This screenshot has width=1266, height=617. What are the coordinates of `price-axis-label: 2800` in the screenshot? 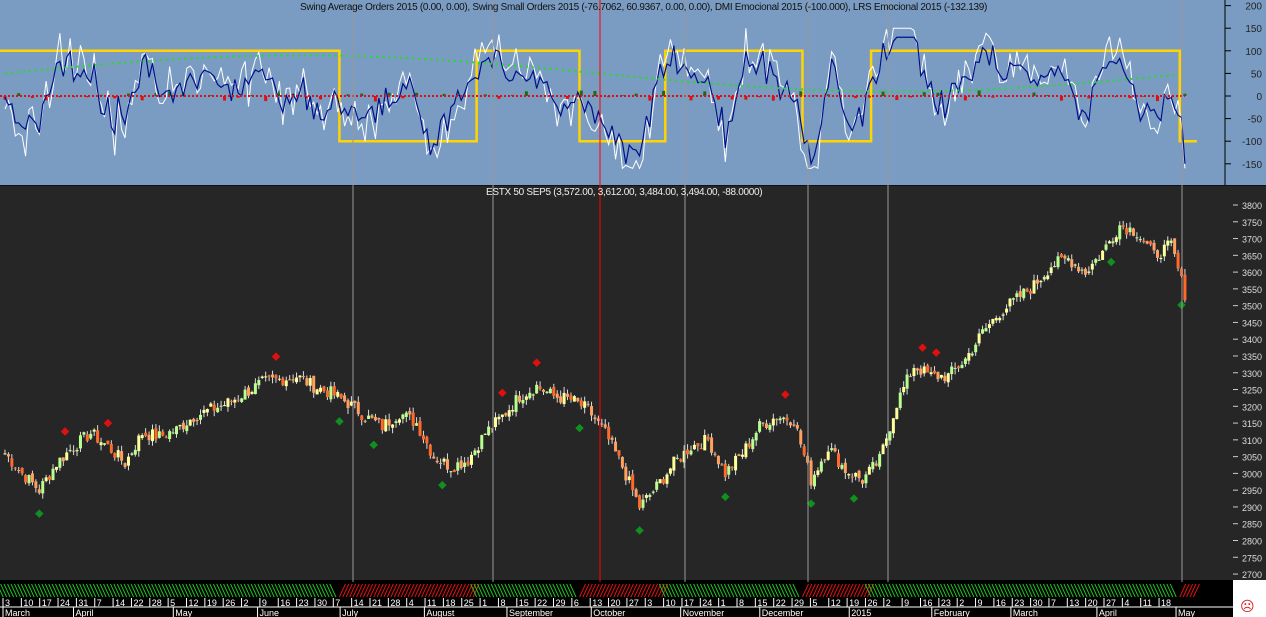 It's located at (1252, 542).